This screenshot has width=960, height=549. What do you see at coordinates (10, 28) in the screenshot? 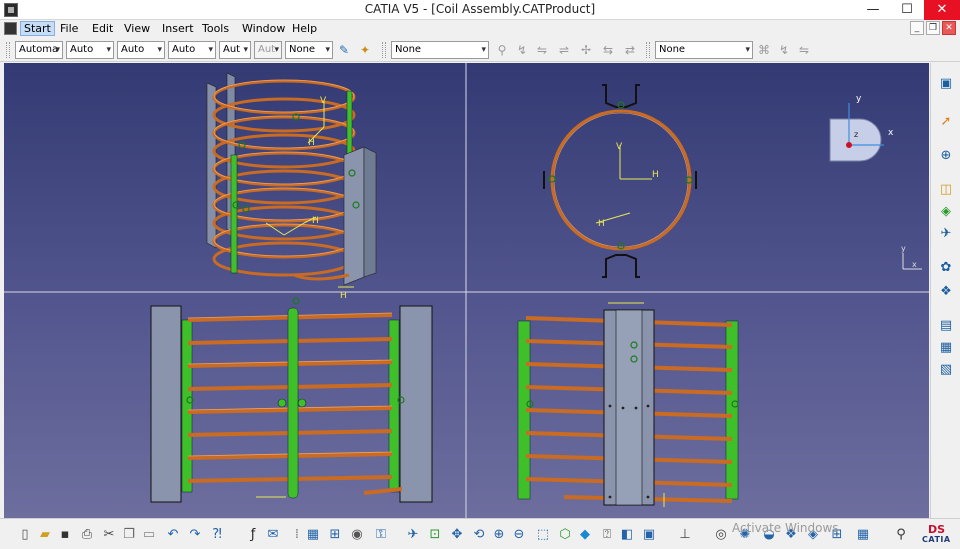
I see `document-icon` at bounding box center [10, 28].